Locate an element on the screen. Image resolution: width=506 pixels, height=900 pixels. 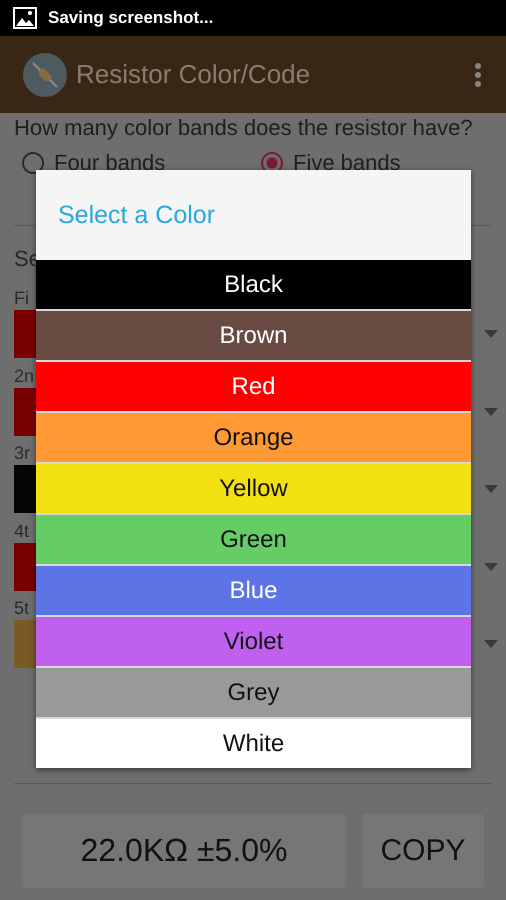
color-option: Grey is located at coordinates (253, 692).